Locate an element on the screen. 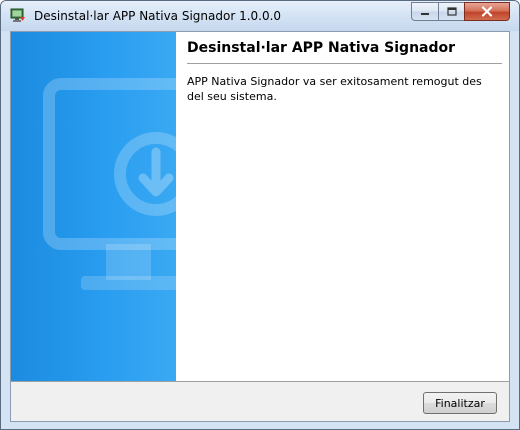 This screenshot has width=520, height=430. maximize-button is located at coordinates (451, 11).